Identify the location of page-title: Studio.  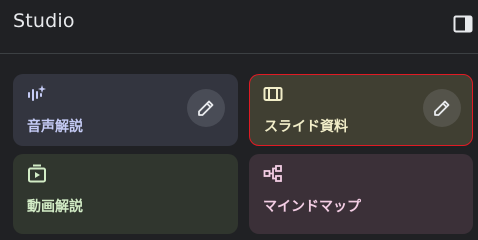
(44, 21).